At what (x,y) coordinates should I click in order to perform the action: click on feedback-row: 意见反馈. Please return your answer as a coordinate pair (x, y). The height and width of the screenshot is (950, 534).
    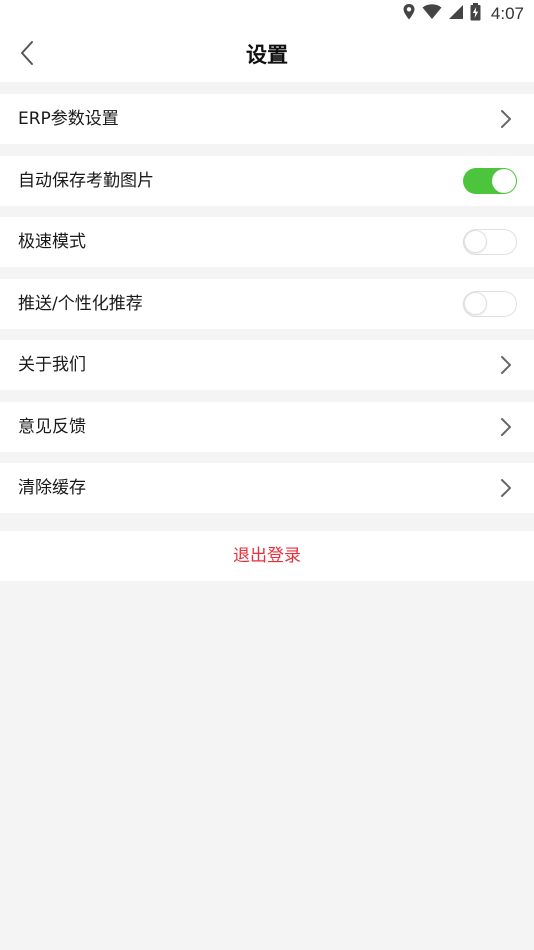
    Looking at the image, I should click on (267, 427).